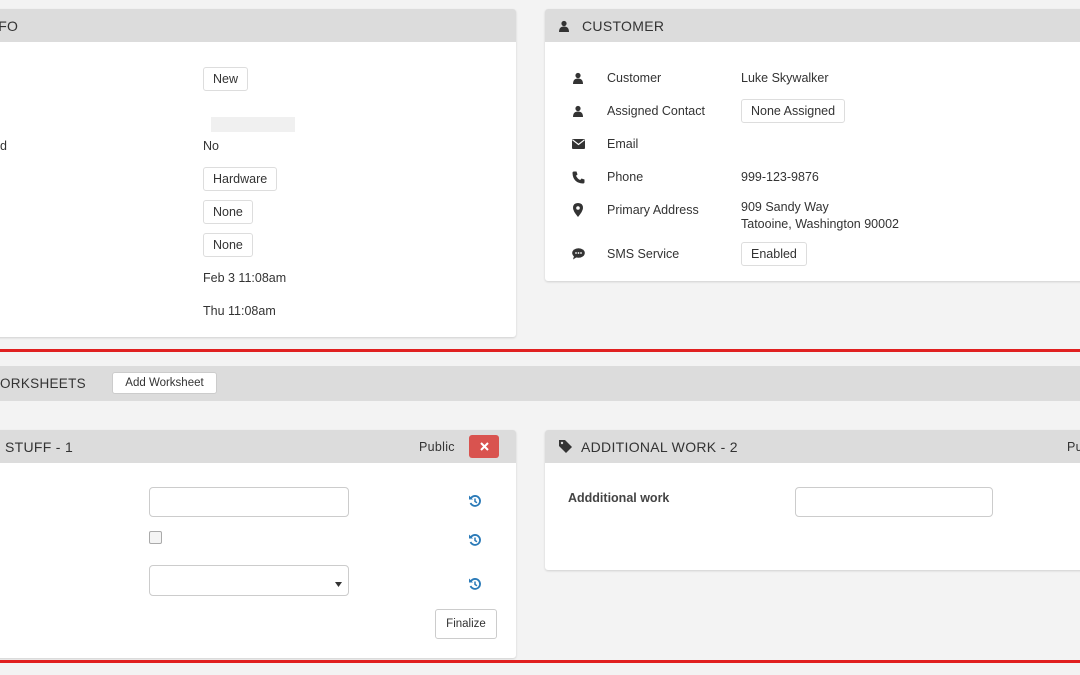 This screenshot has width=1080, height=675. I want to click on blank-value-placeholder, so click(253, 124).